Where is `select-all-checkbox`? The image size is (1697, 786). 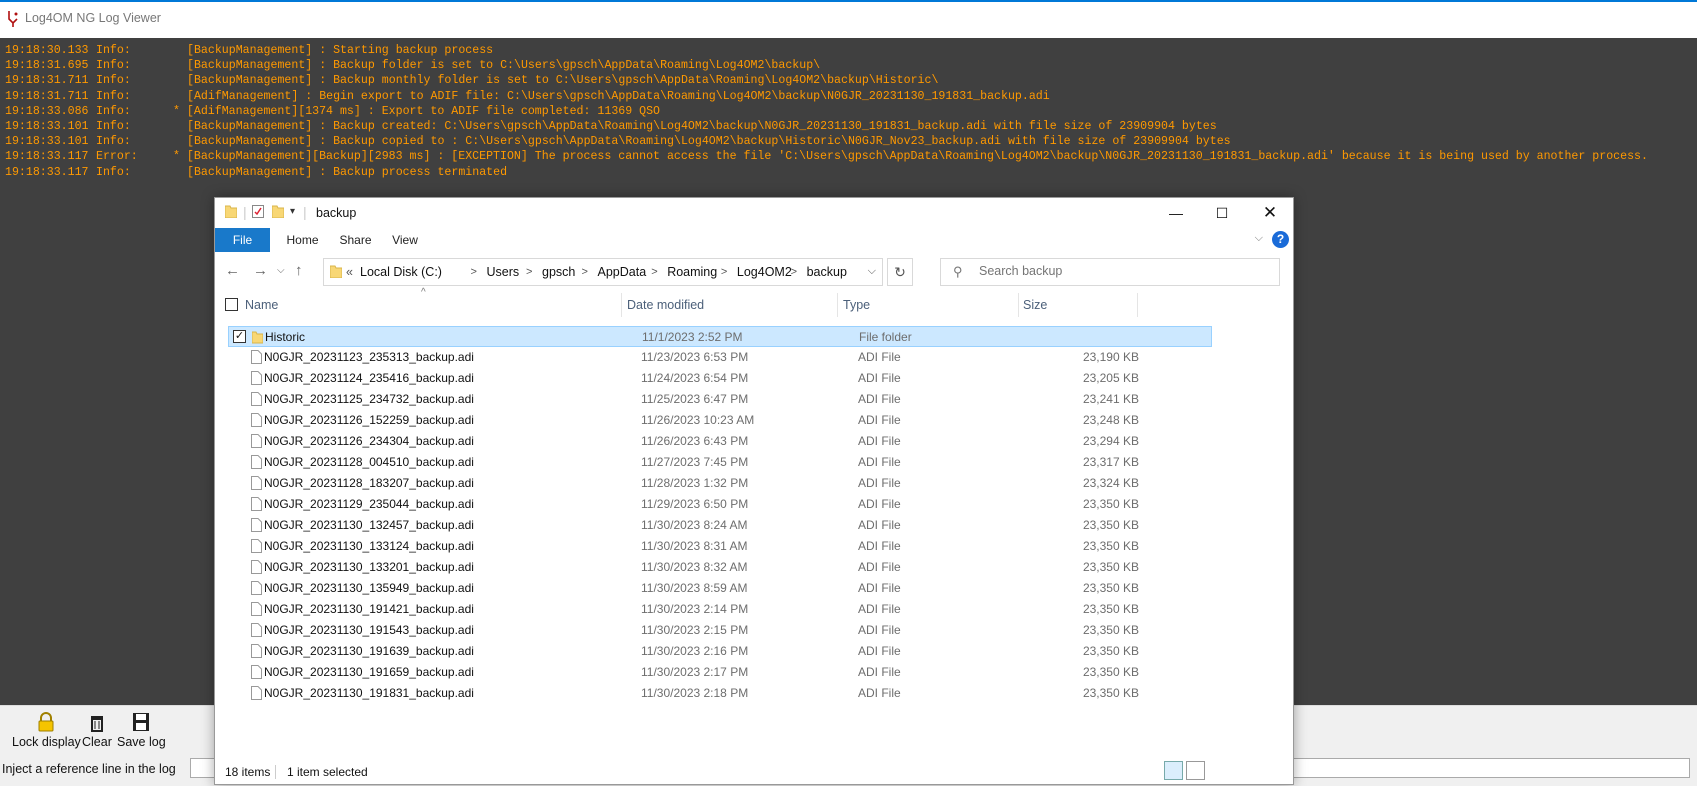
select-all-checkbox is located at coordinates (231, 304).